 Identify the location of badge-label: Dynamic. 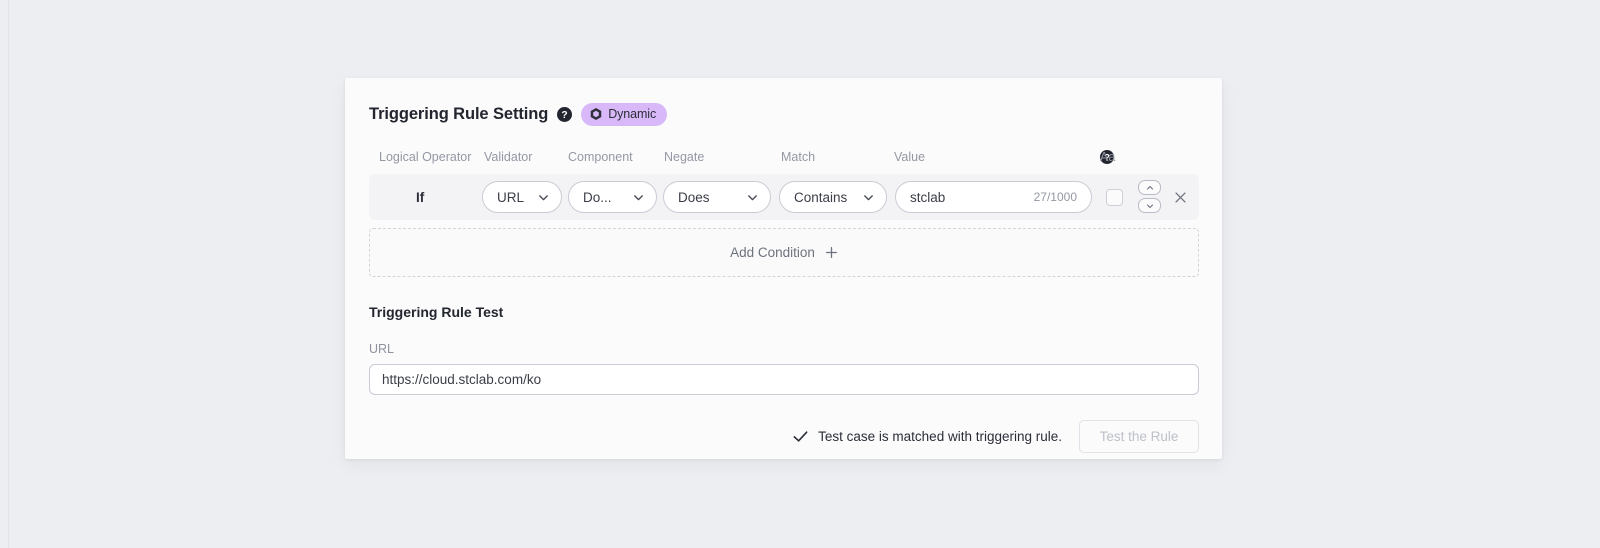
(632, 114).